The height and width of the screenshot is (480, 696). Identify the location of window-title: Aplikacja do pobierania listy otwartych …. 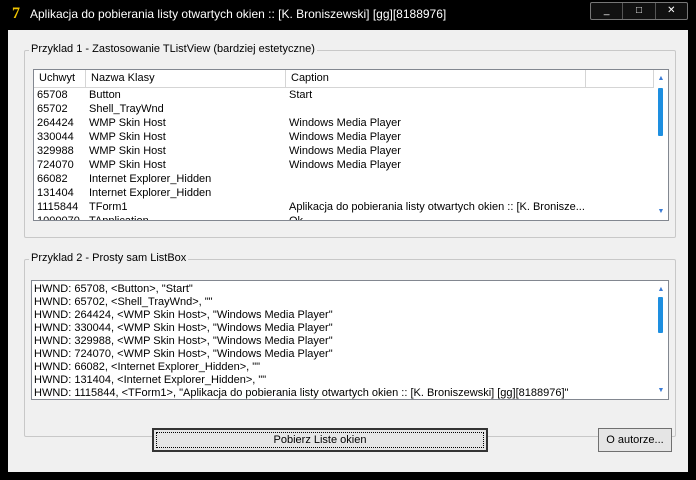
(238, 14).